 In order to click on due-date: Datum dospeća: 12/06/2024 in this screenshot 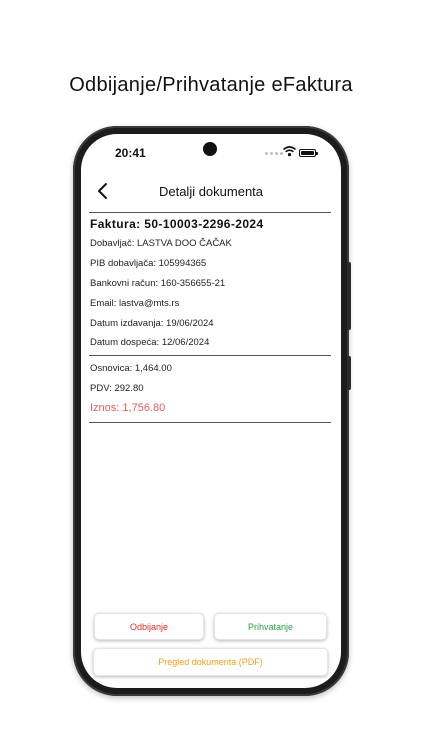, I will do `click(150, 342)`.